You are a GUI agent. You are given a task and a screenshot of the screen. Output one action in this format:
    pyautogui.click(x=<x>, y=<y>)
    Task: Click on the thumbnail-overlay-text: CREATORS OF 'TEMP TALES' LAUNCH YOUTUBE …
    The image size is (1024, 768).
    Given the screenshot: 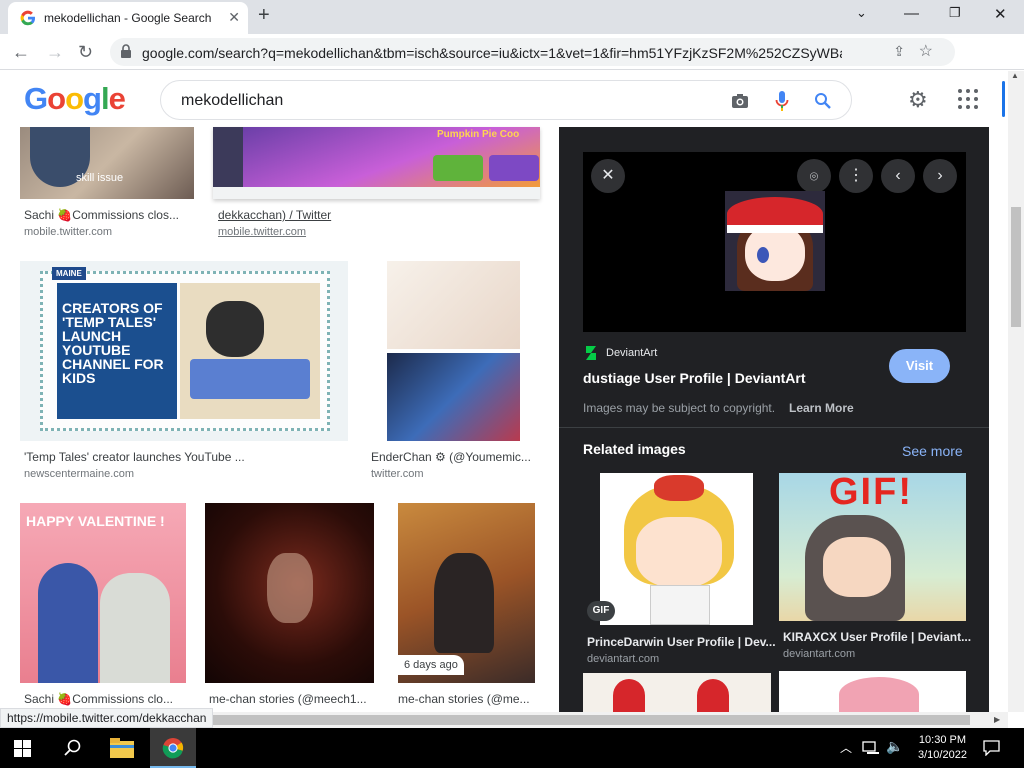 What is the action you would take?
    pyautogui.click(x=113, y=343)
    